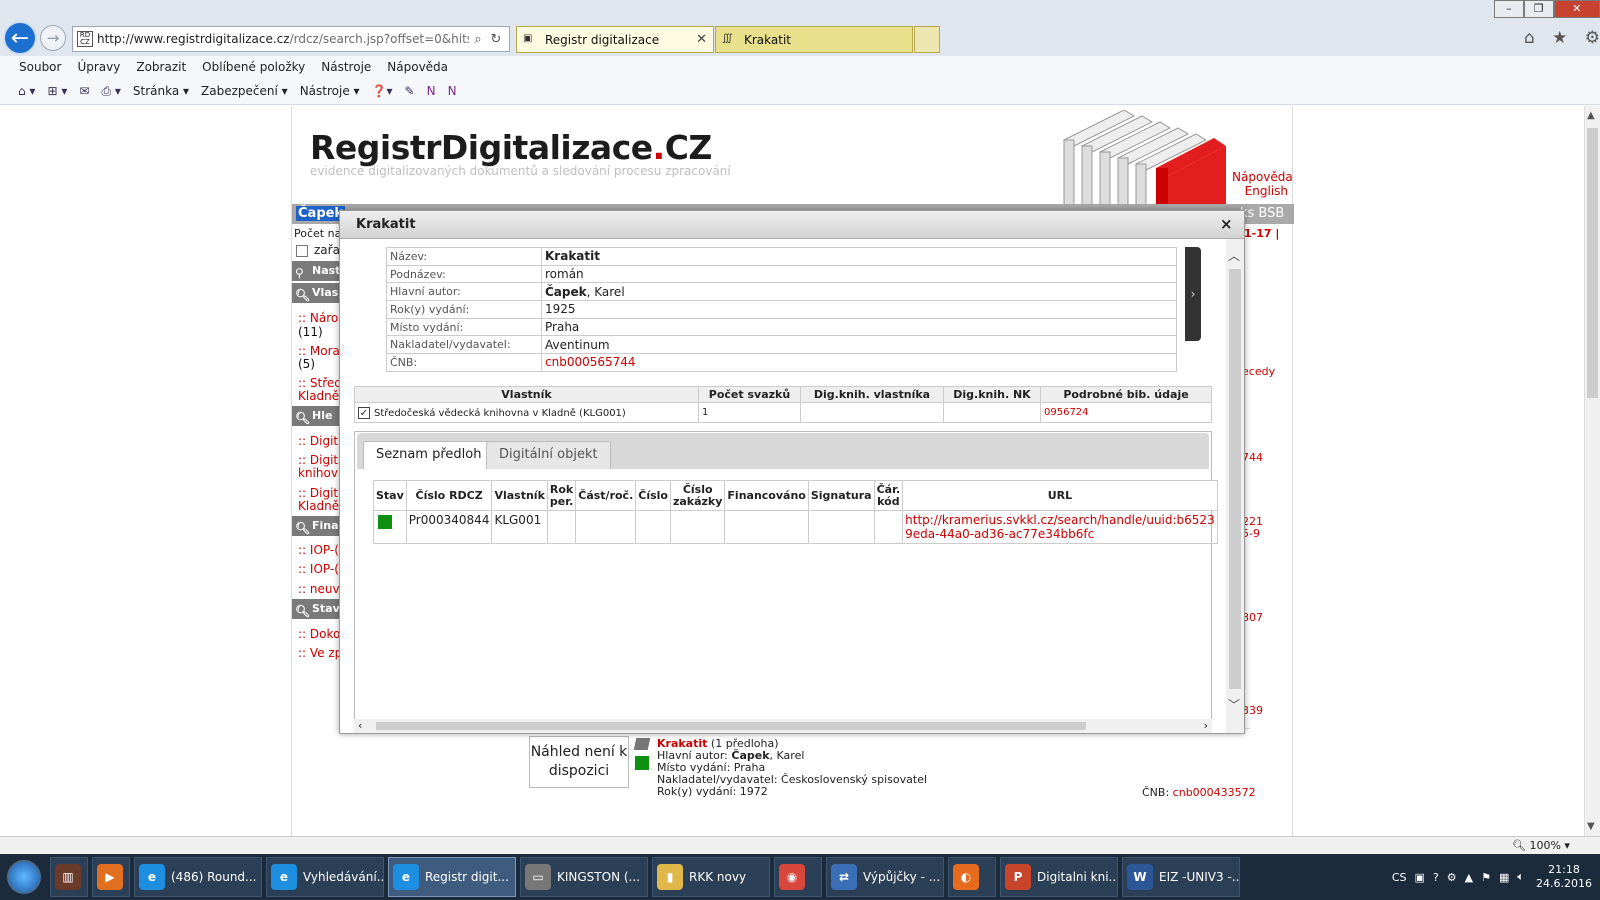  What do you see at coordinates (57, 91) in the screenshot?
I see `rss-icon: ⊞ ▾` at bounding box center [57, 91].